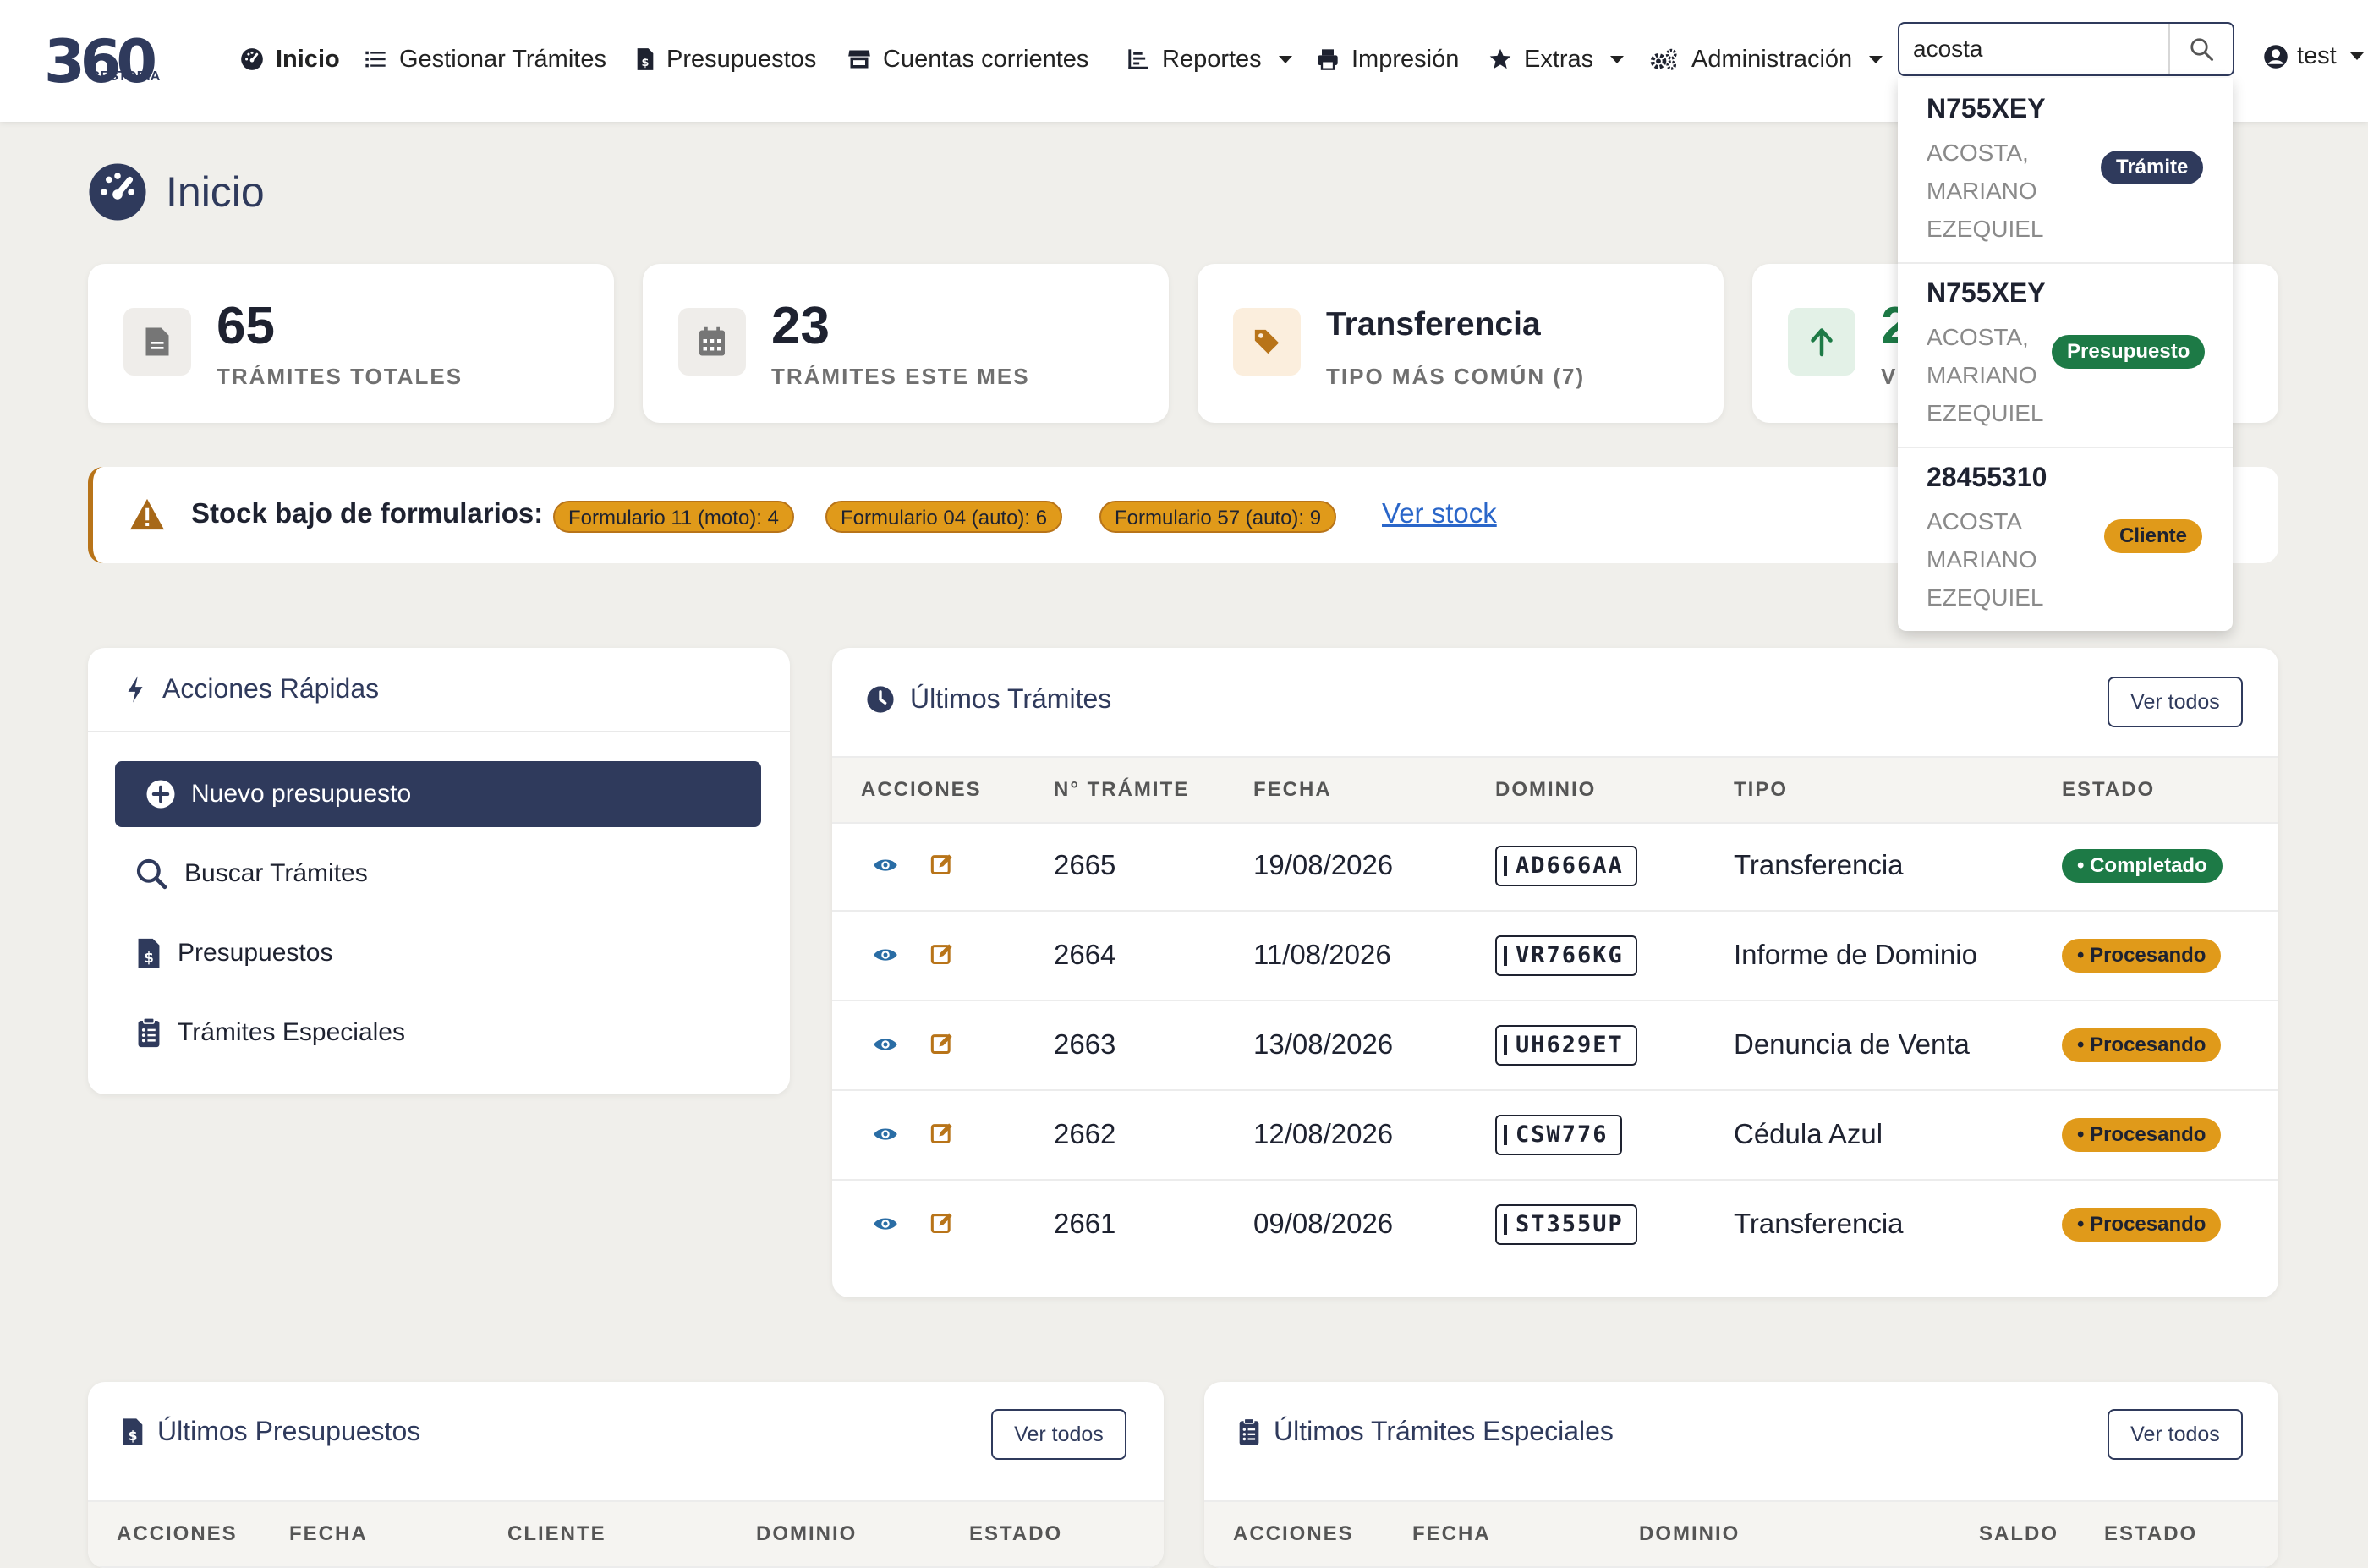 The height and width of the screenshot is (1568, 2368). I want to click on nuevo-presupuesto-button: Nuevo presupuesto, so click(438, 794).